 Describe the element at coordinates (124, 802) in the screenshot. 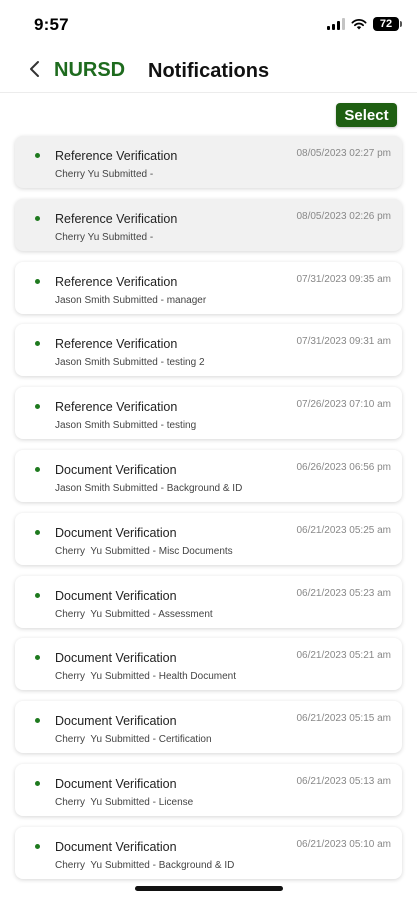

I see `notification-subtitle: Cherry Yu Submitted - License` at that location.